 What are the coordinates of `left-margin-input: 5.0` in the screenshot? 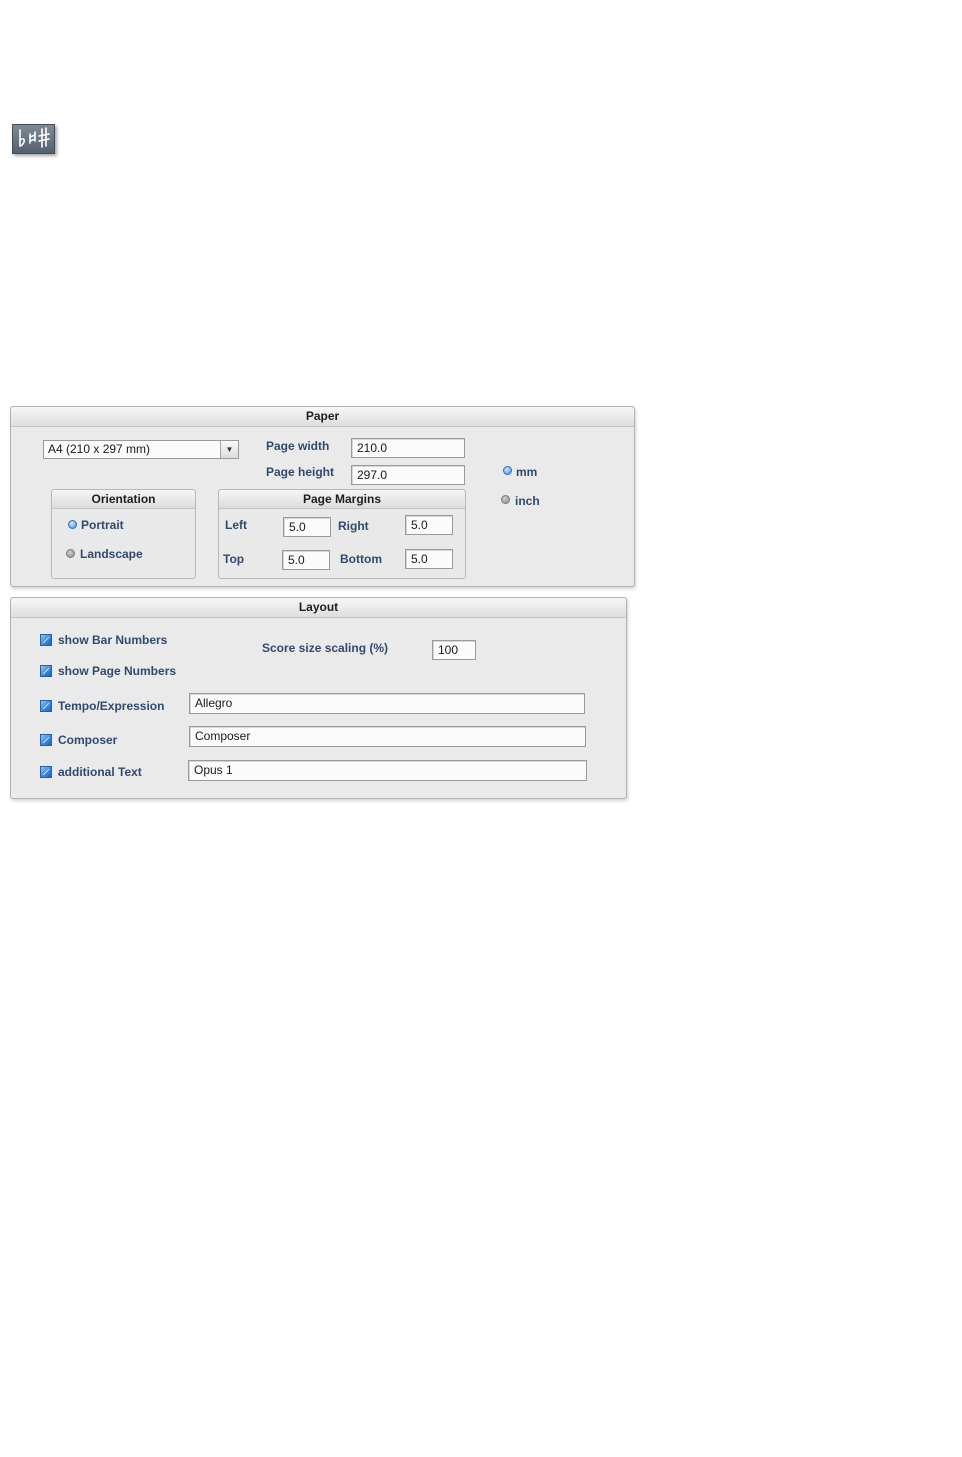 It's located at (307, 527).